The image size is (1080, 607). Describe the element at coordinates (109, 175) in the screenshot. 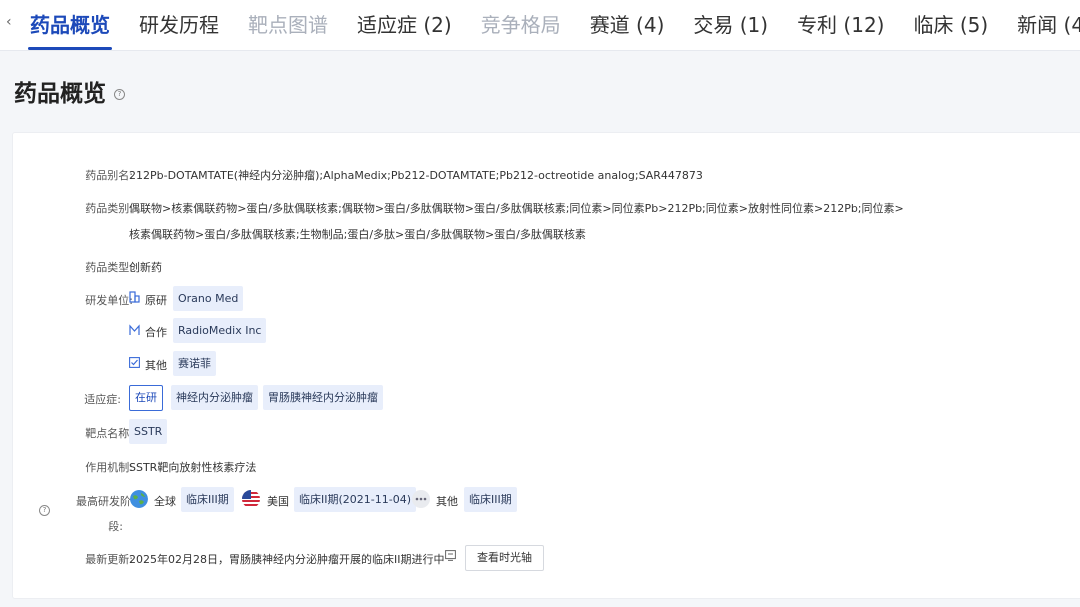

I see `alias-label: 药品别名:` at that location.